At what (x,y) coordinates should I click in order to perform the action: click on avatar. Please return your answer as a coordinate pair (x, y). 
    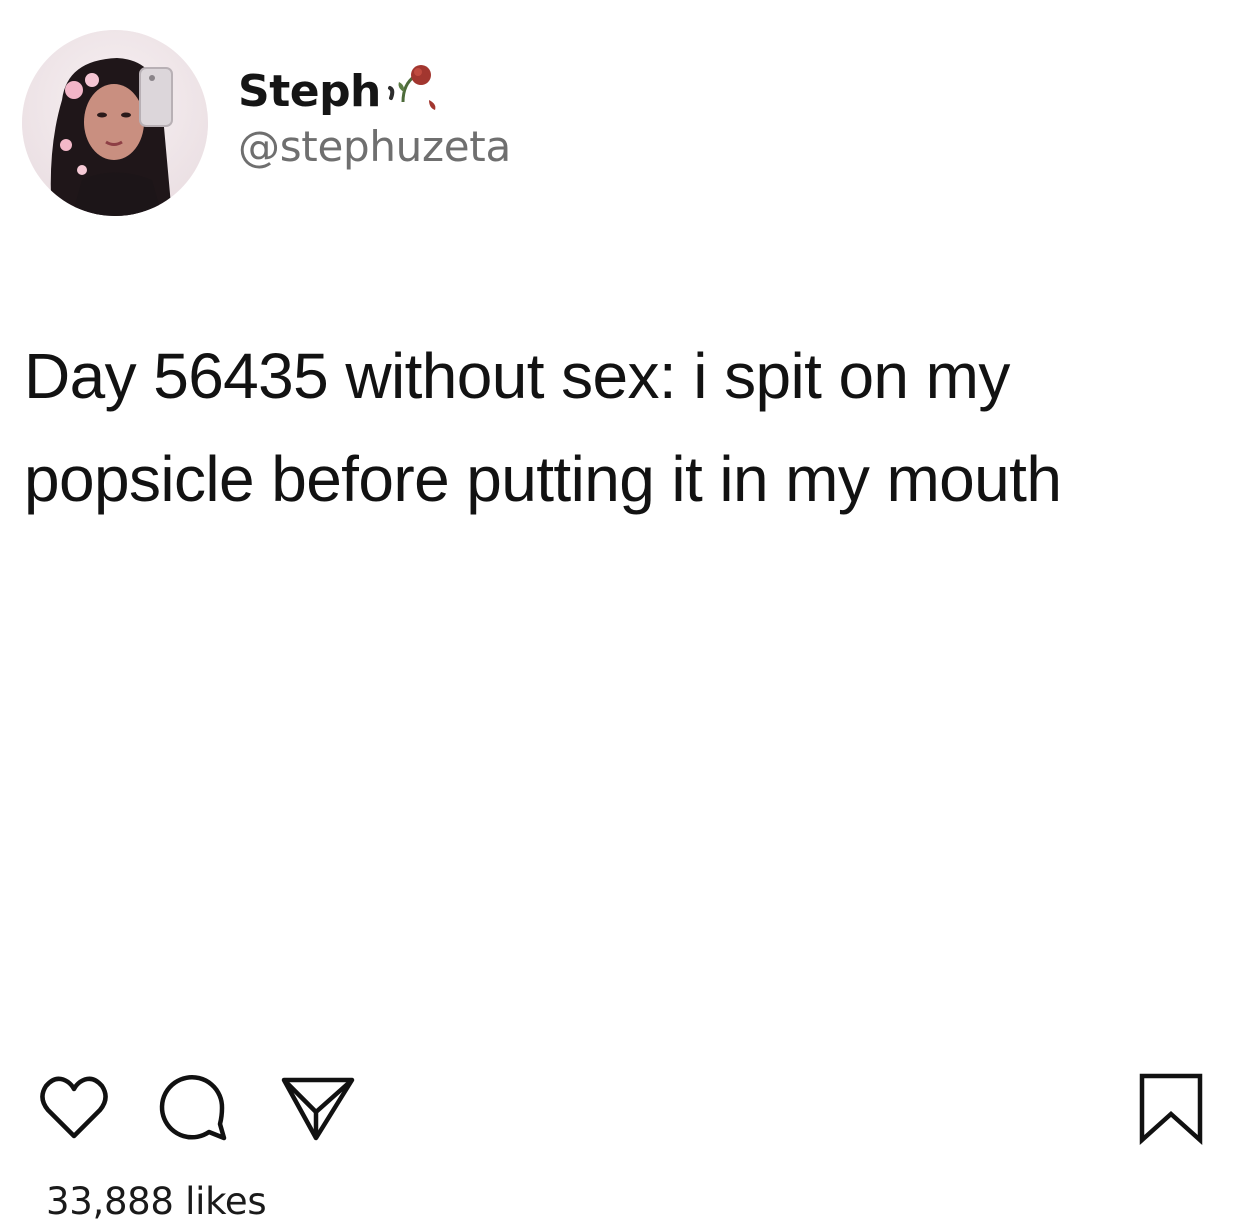
    Looking at the image, I should click on (115, 123).